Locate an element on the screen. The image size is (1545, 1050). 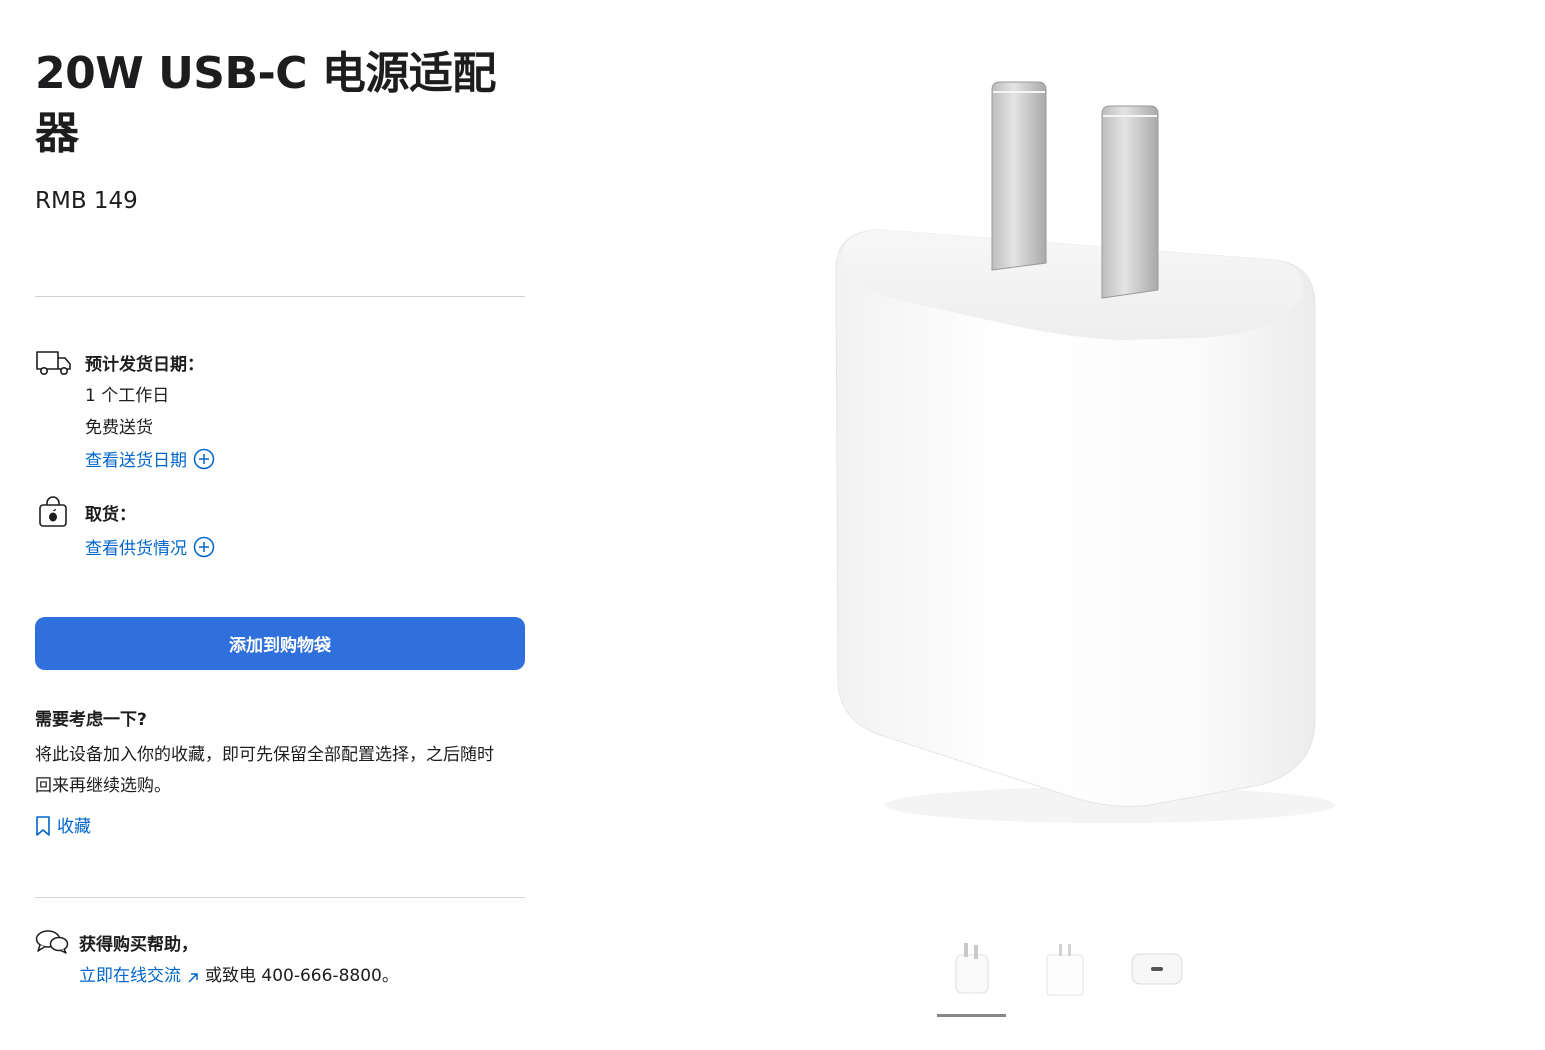
consider-title: 需要考虑一下? is located at coordinates (91, 720).